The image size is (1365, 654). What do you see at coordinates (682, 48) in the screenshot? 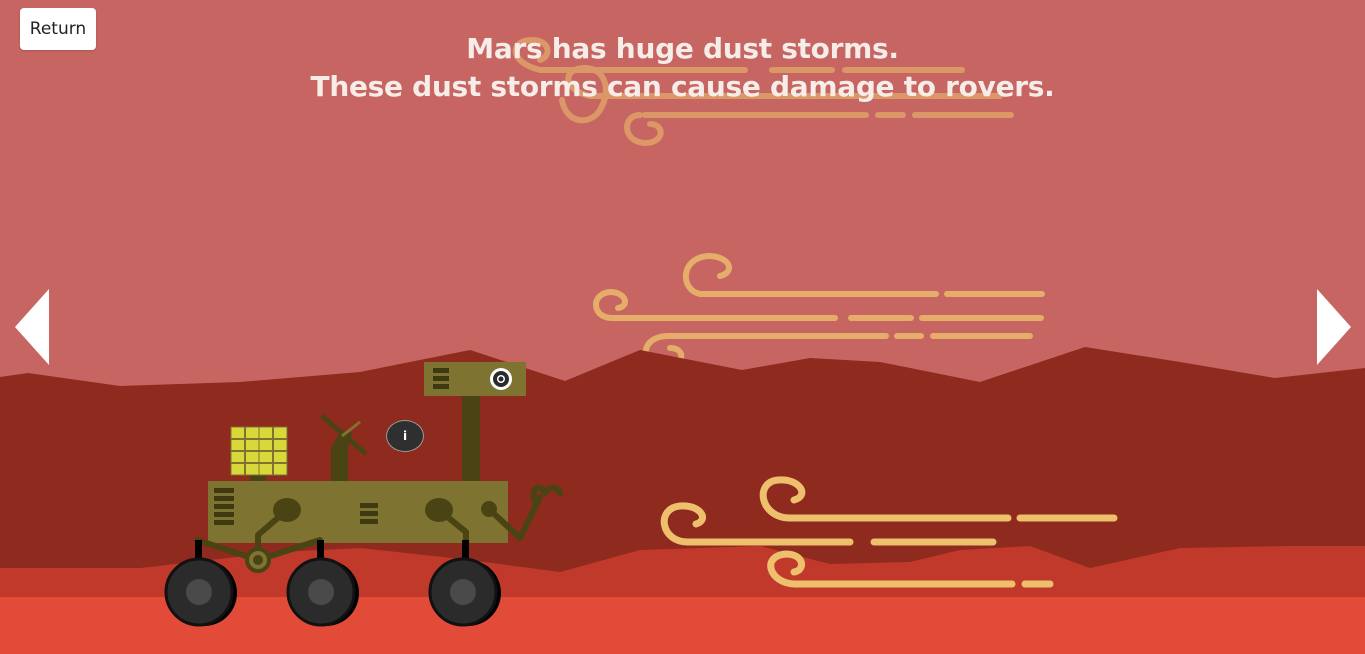
I see `caption-line-1: Mars has huge dust storms.` at bounding box center [682, 48].